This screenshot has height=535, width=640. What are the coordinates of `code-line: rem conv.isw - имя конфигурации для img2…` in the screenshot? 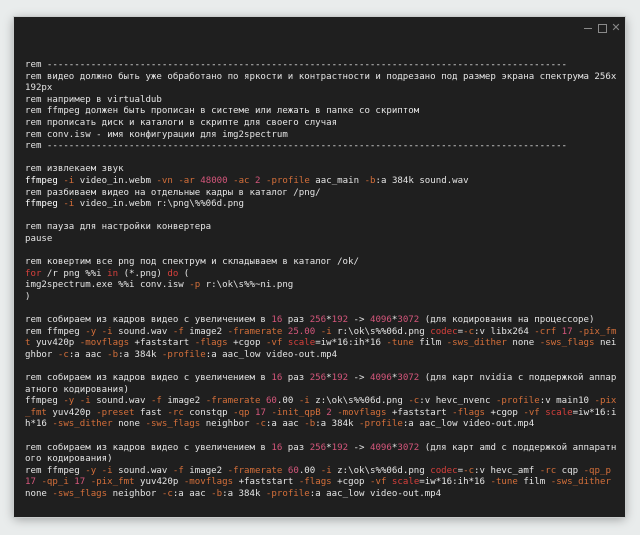 It's located at (323, 136).